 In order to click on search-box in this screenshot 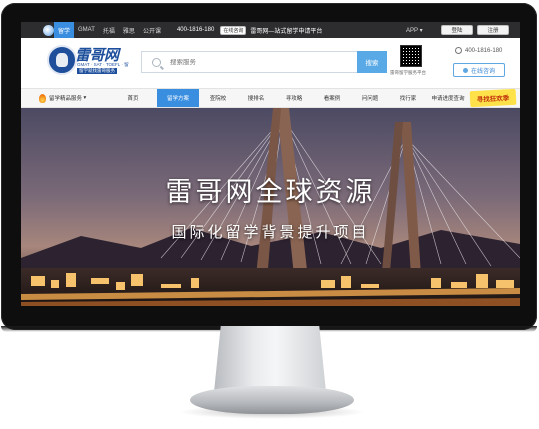, I will do `click(257, 62)`.